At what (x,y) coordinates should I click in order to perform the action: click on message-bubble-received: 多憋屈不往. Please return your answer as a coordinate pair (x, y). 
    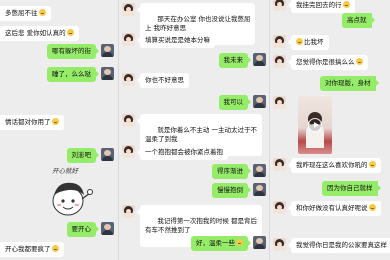
    Looking at the image, I should click on (25, 13).